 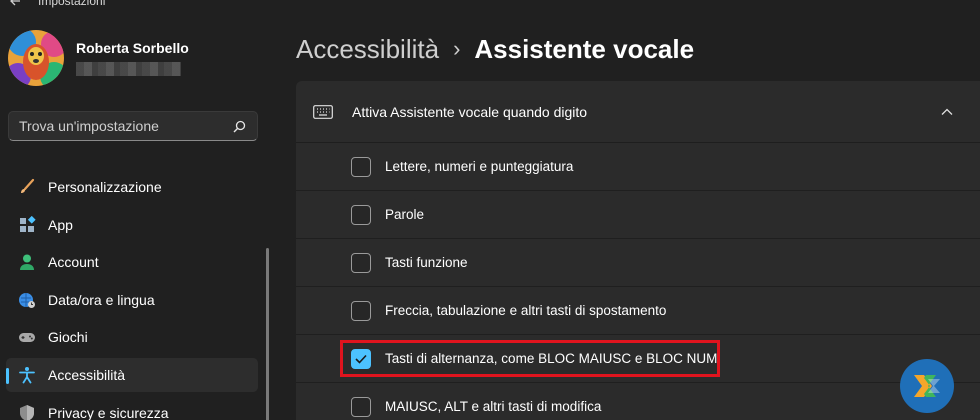 What do you see at coordinates (128, 69) in the screenshot?
I see `user-email-blurred` at bounding box center [128, 69].